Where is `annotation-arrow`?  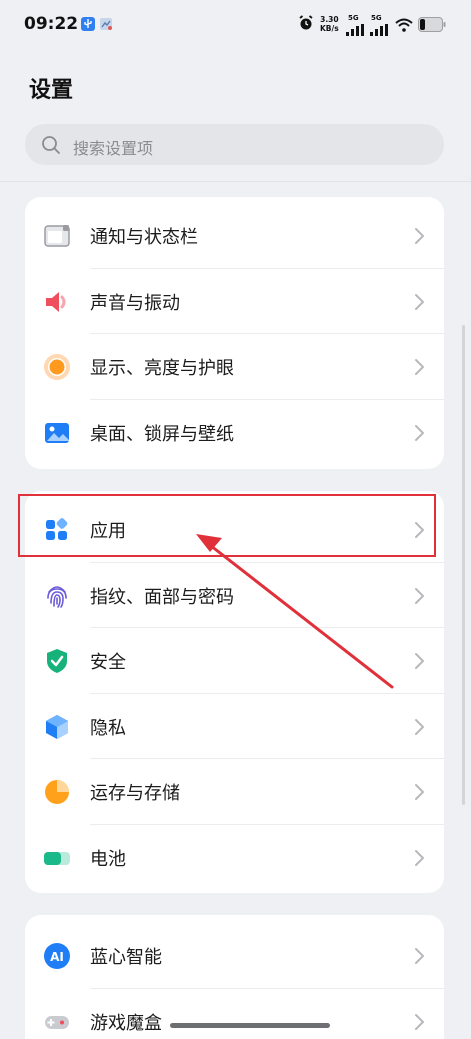
annotation-arrow is located at coordinates (295, 611).